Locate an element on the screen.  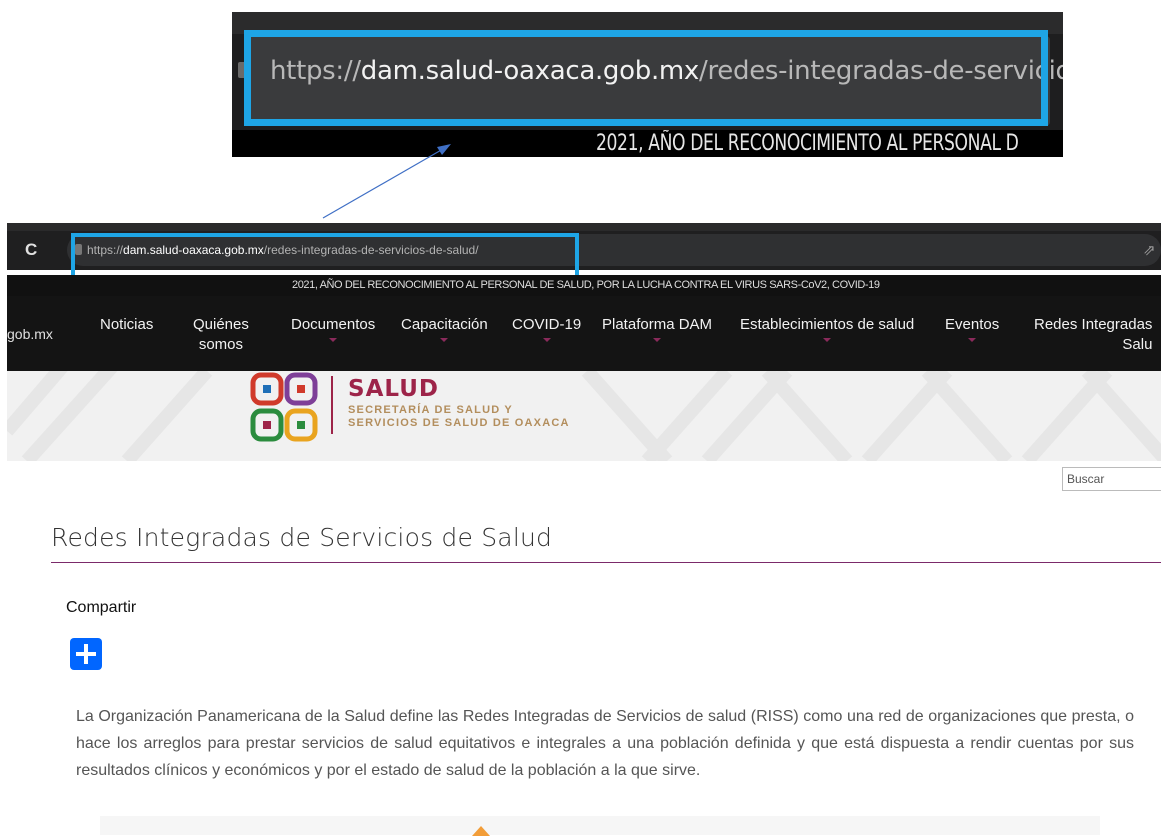
nav-item-eventos: Eventos is located at coordinates (972, 328).